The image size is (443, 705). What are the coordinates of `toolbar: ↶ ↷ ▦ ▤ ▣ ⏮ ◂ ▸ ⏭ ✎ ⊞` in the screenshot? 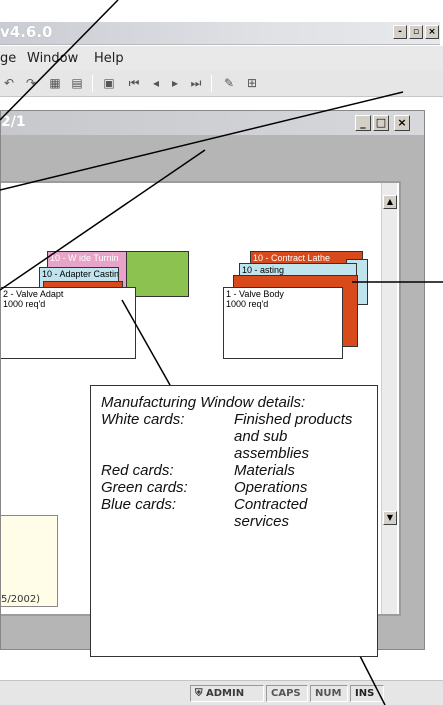 It's located at (221, 83).